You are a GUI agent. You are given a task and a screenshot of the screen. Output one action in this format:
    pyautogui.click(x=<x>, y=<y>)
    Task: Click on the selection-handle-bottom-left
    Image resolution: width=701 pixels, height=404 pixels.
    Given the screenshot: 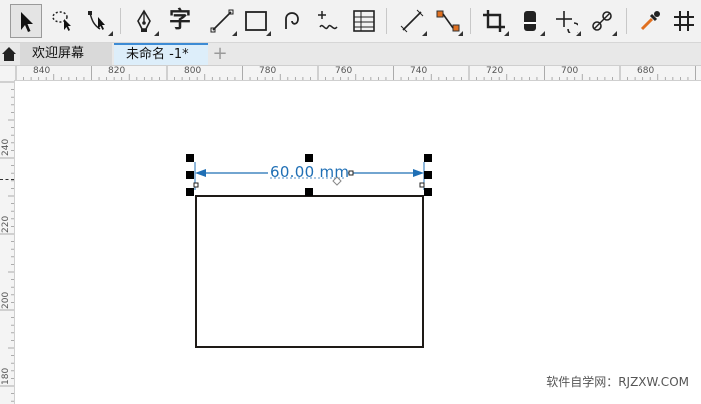 What is the action you would take?
    pyautogui.click(x=190, y=192)
    